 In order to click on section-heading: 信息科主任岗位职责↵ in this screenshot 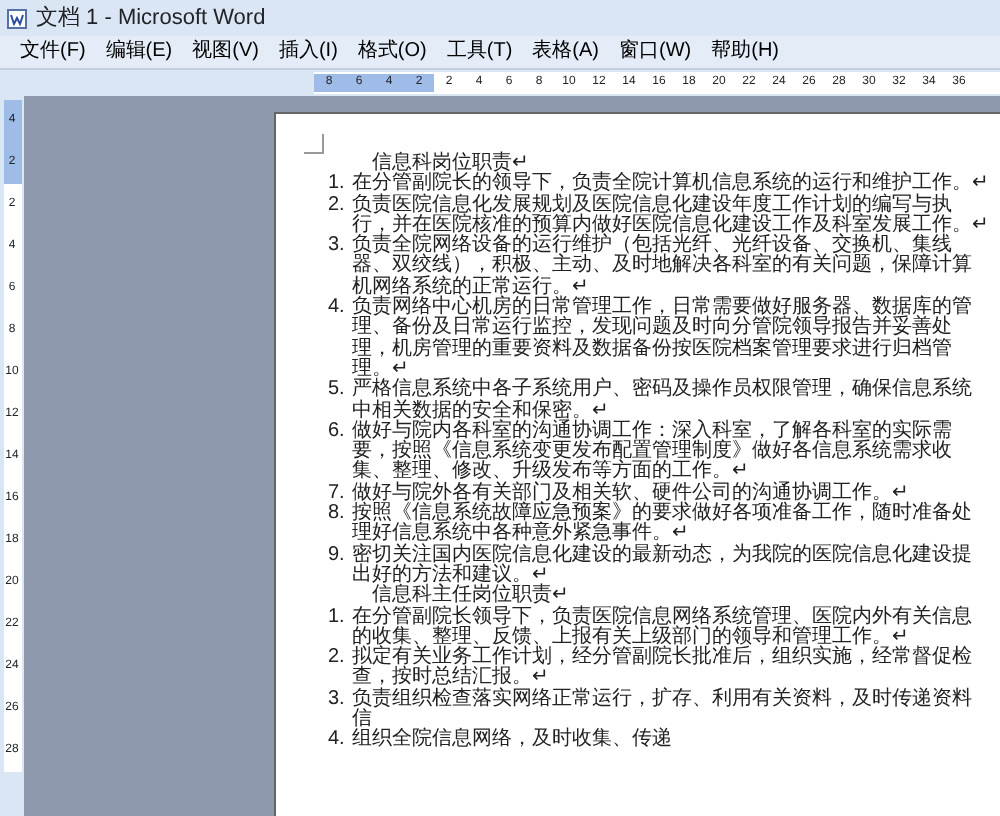, I will do `click(470, 596)`.